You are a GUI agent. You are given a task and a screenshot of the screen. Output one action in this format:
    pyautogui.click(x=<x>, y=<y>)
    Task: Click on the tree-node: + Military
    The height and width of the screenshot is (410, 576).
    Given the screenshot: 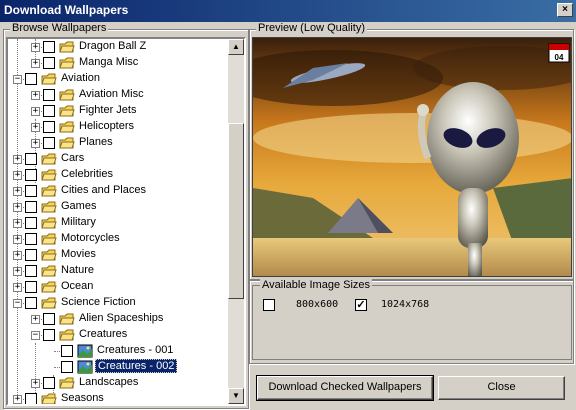 What is the action you would take?
    pyautogui.click(x=119, y=223)
    